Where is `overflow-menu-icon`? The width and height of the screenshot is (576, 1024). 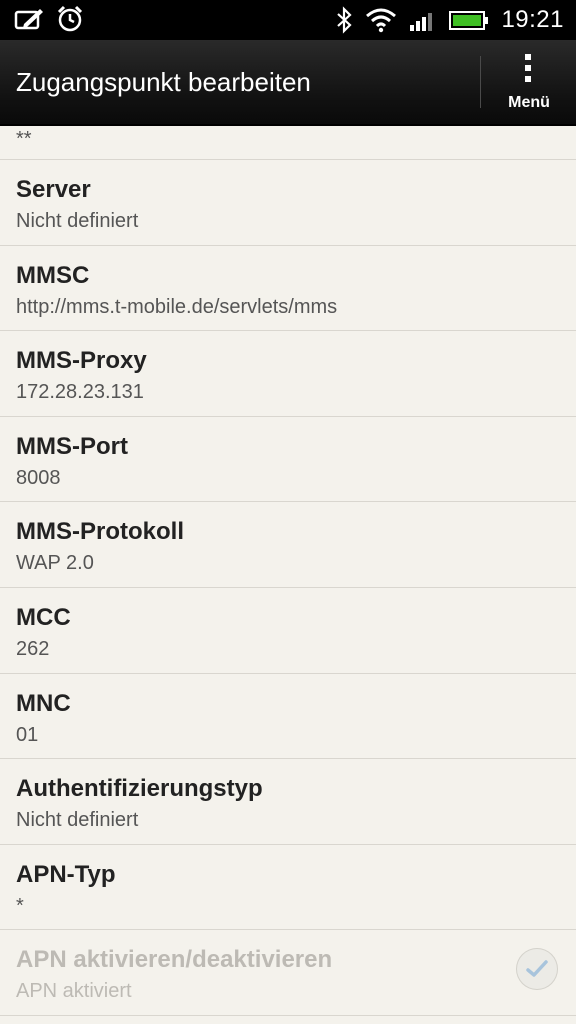
overflow-menu-icon is located at coordinates (528, 70).